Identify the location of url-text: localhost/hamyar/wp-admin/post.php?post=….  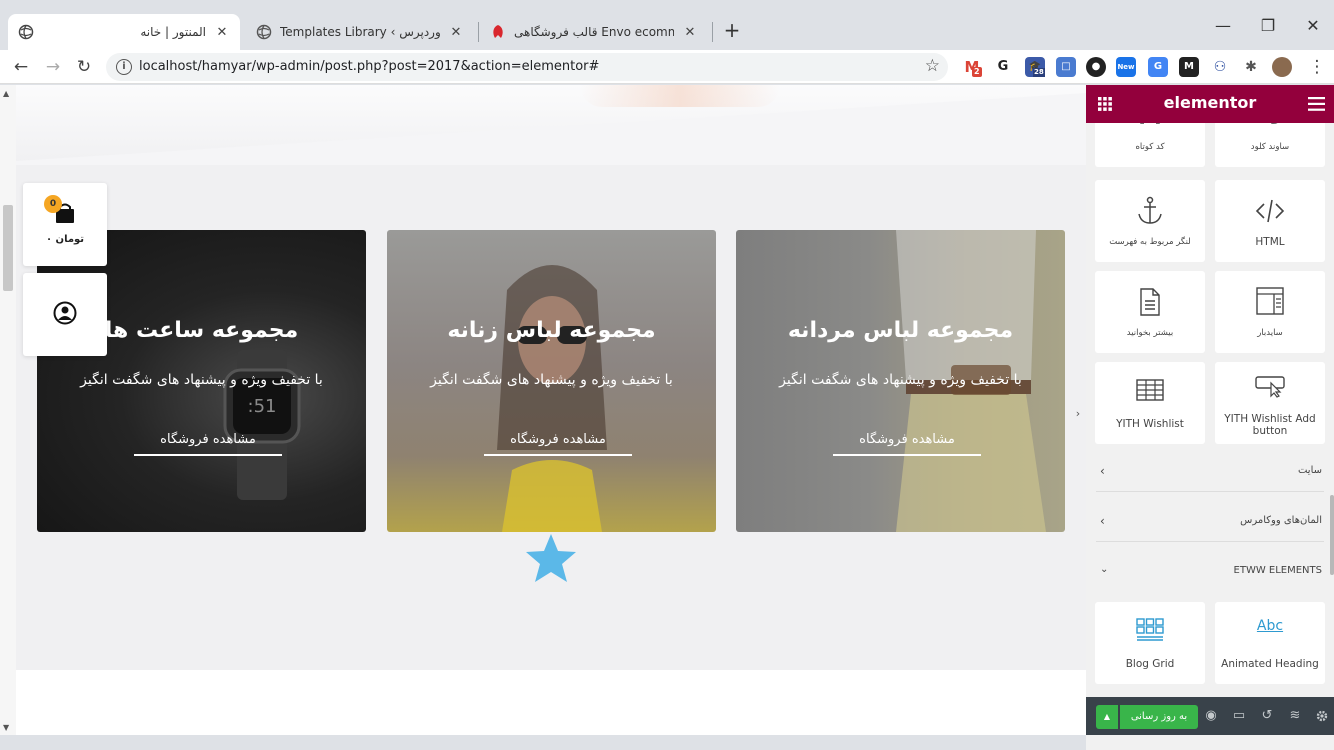
(369, 66).